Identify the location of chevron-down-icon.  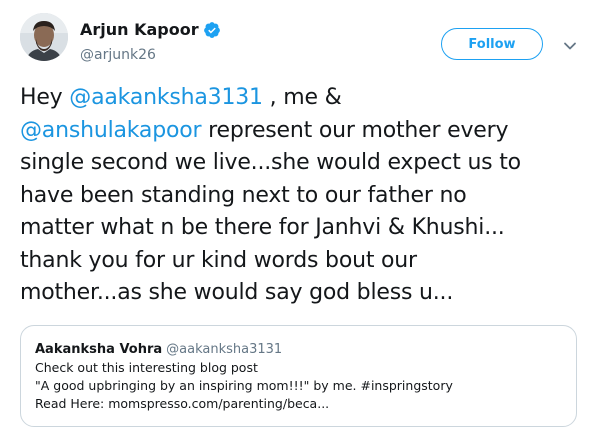
(570, 45).